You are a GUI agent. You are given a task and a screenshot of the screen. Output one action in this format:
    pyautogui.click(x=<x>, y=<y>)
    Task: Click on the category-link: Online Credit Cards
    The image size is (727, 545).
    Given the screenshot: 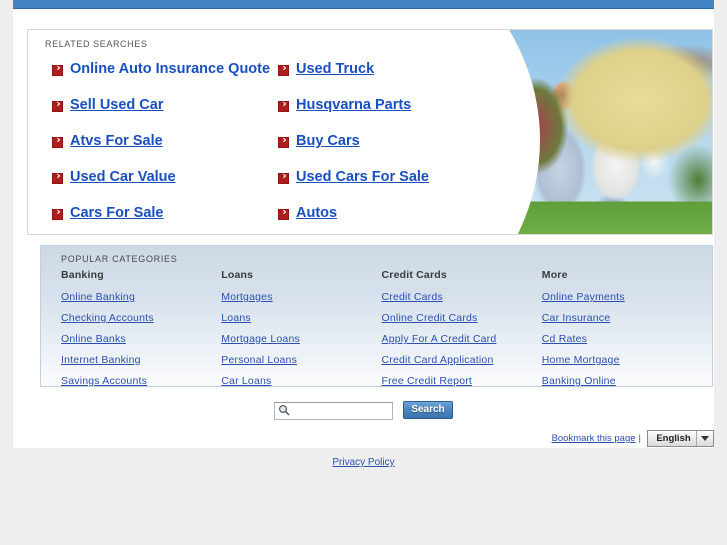 What is the action you would take?
    pyautogui.click(x=462, y=318)
    